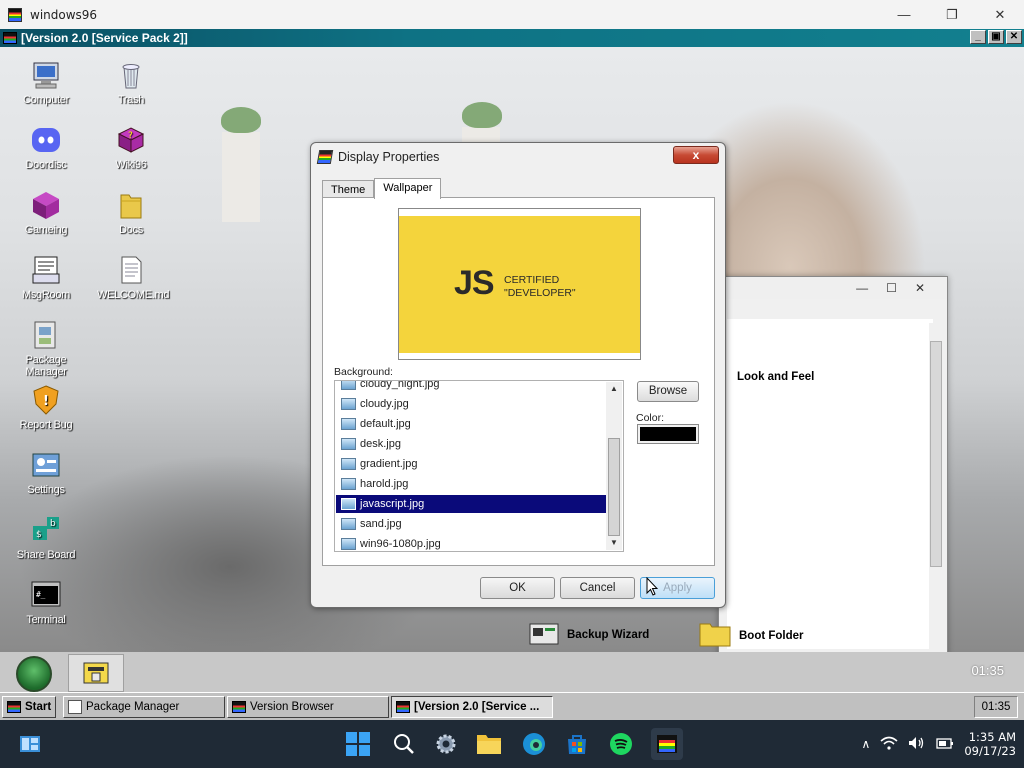  I want to click on task-version-browser: Version Browser, so click(308, 707).